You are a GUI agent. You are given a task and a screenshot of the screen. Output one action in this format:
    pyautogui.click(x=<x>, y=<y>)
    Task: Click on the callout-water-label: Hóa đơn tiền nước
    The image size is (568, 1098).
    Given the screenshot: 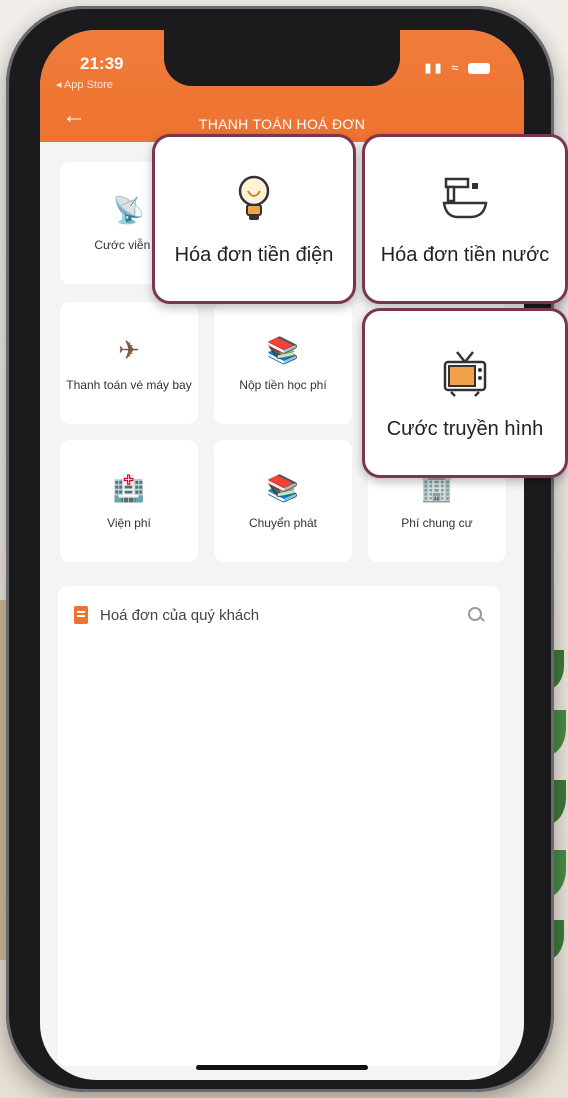 What is the action you would take?
    pyautogui.click(x=465, y=254)
    